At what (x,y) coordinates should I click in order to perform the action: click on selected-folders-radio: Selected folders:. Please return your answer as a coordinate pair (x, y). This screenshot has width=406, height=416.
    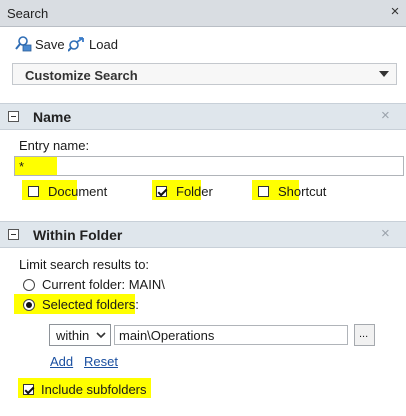
    Looking at the image, I should click on (81, 304).